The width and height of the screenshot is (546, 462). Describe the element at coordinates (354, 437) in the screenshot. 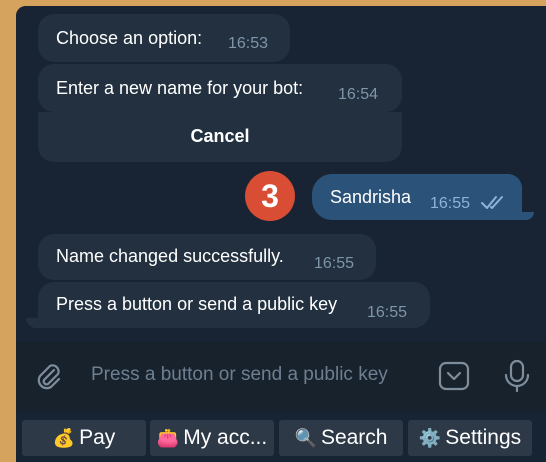

I see `keyboard-button-label: Search` at that location.